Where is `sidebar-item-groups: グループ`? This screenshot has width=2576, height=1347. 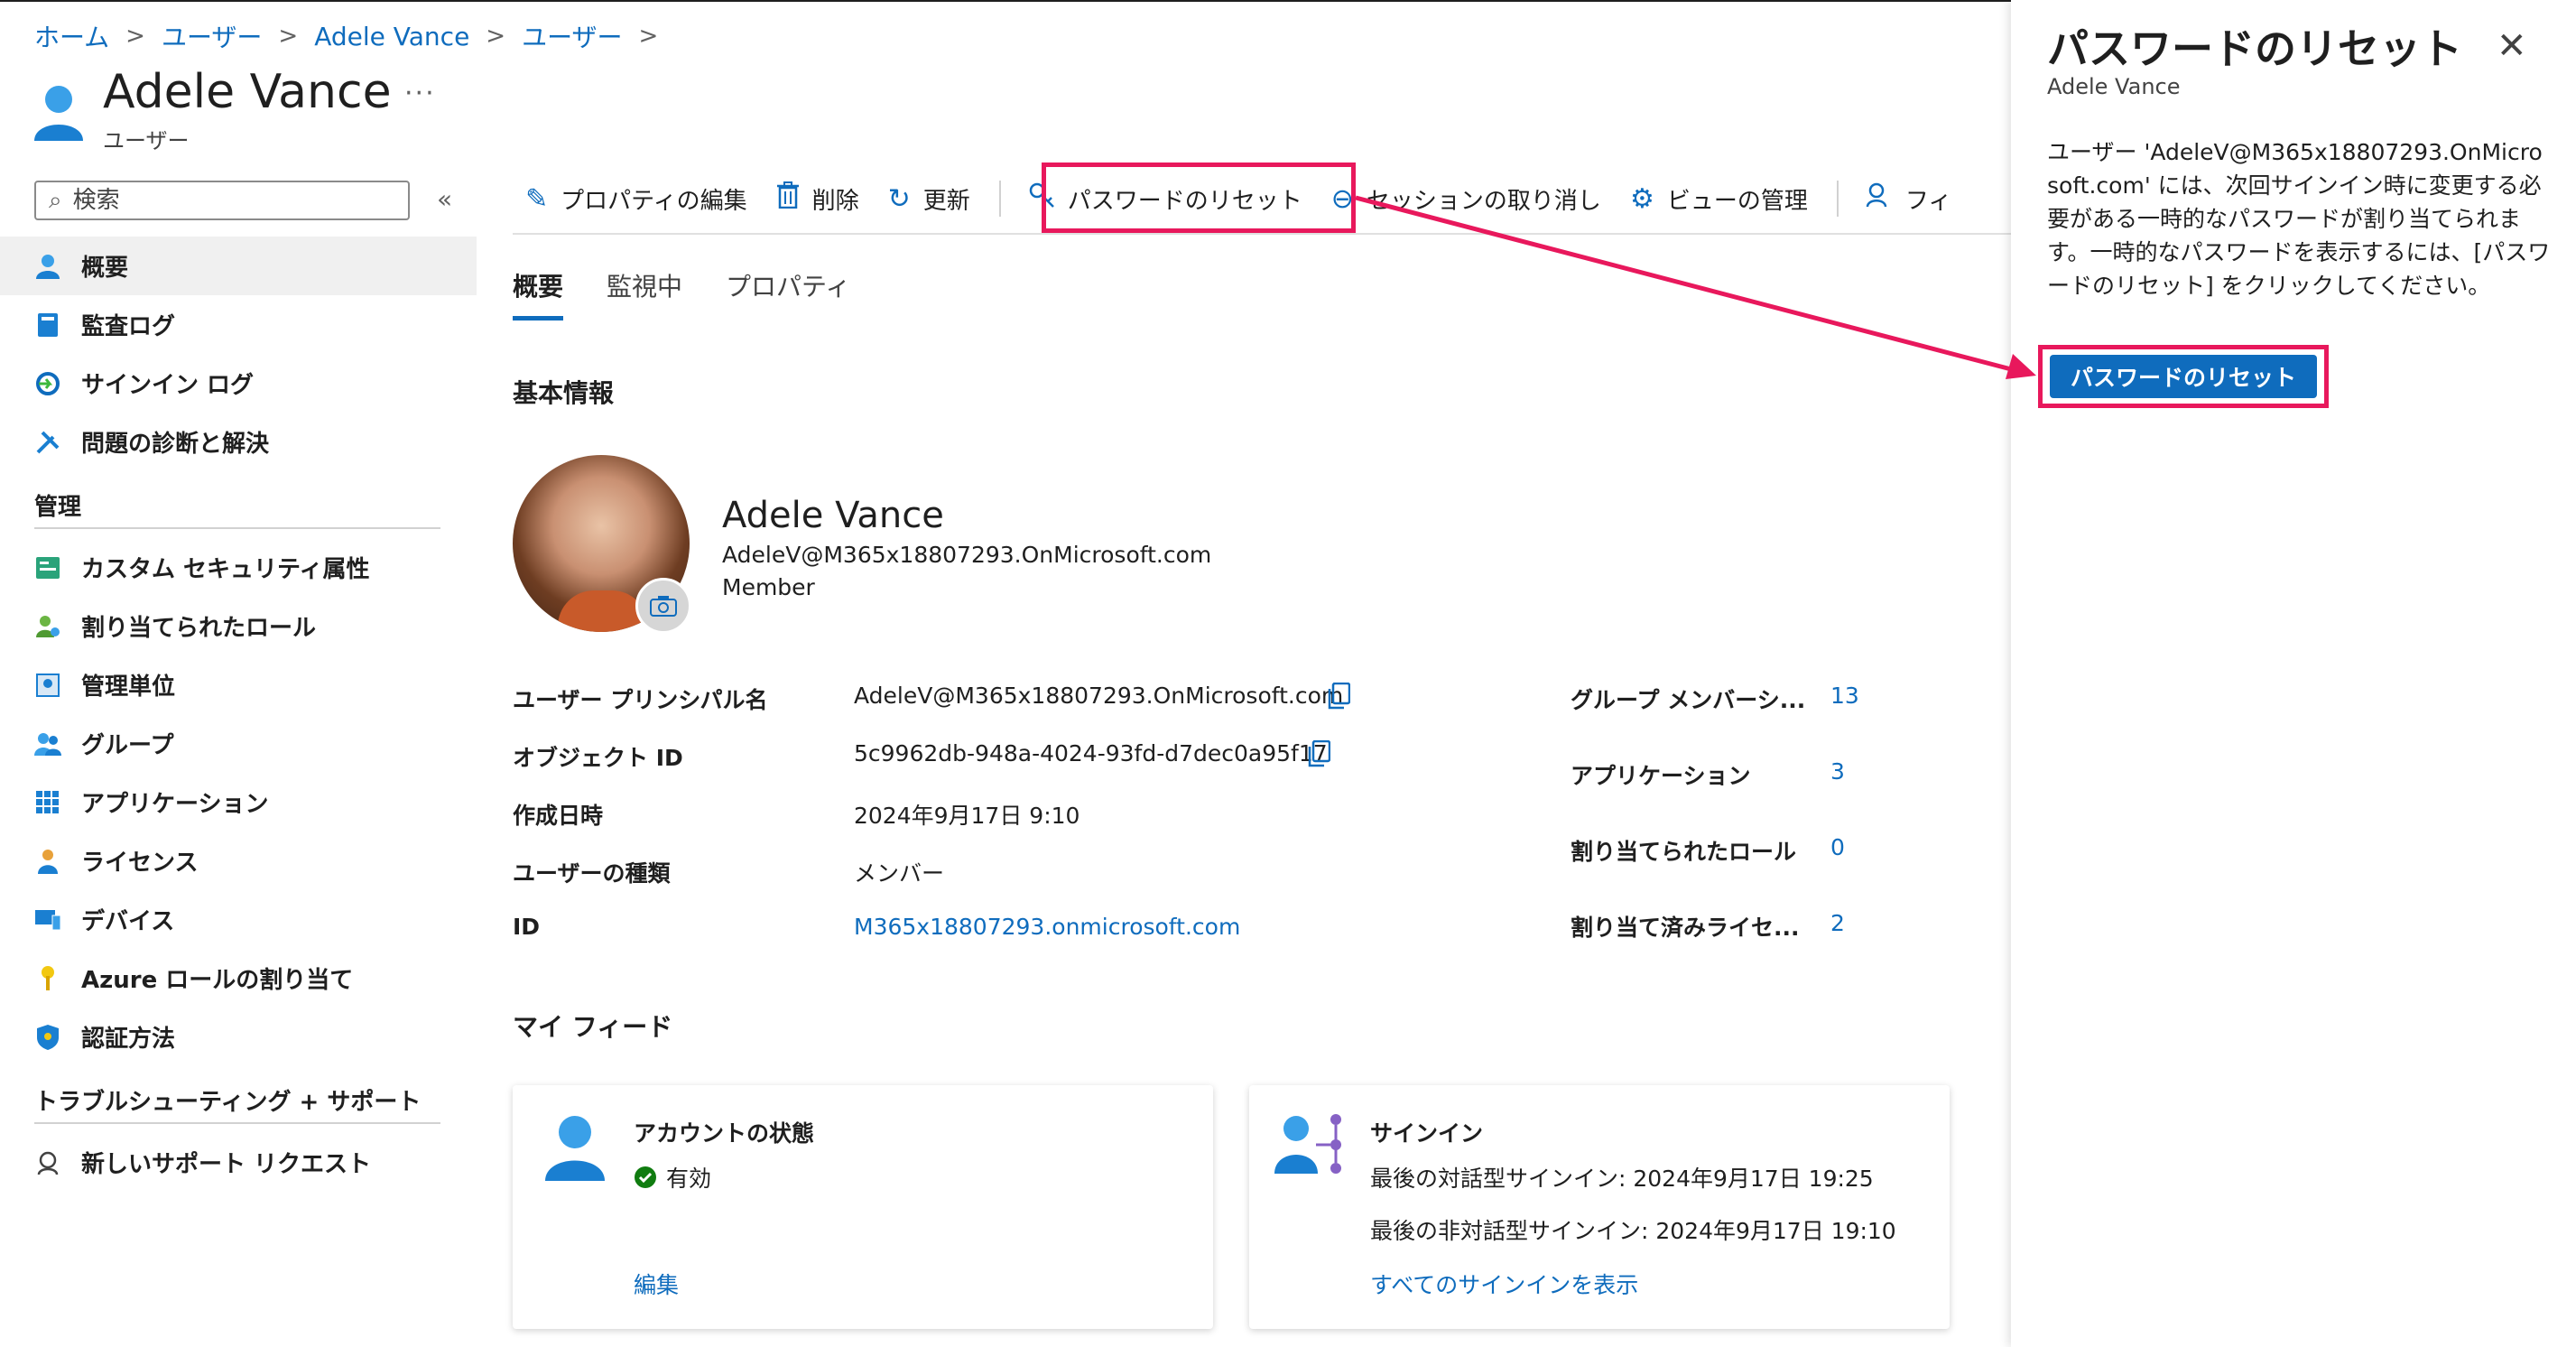 sidebar-item-groups: グループ is located at coordinates (238, 743).